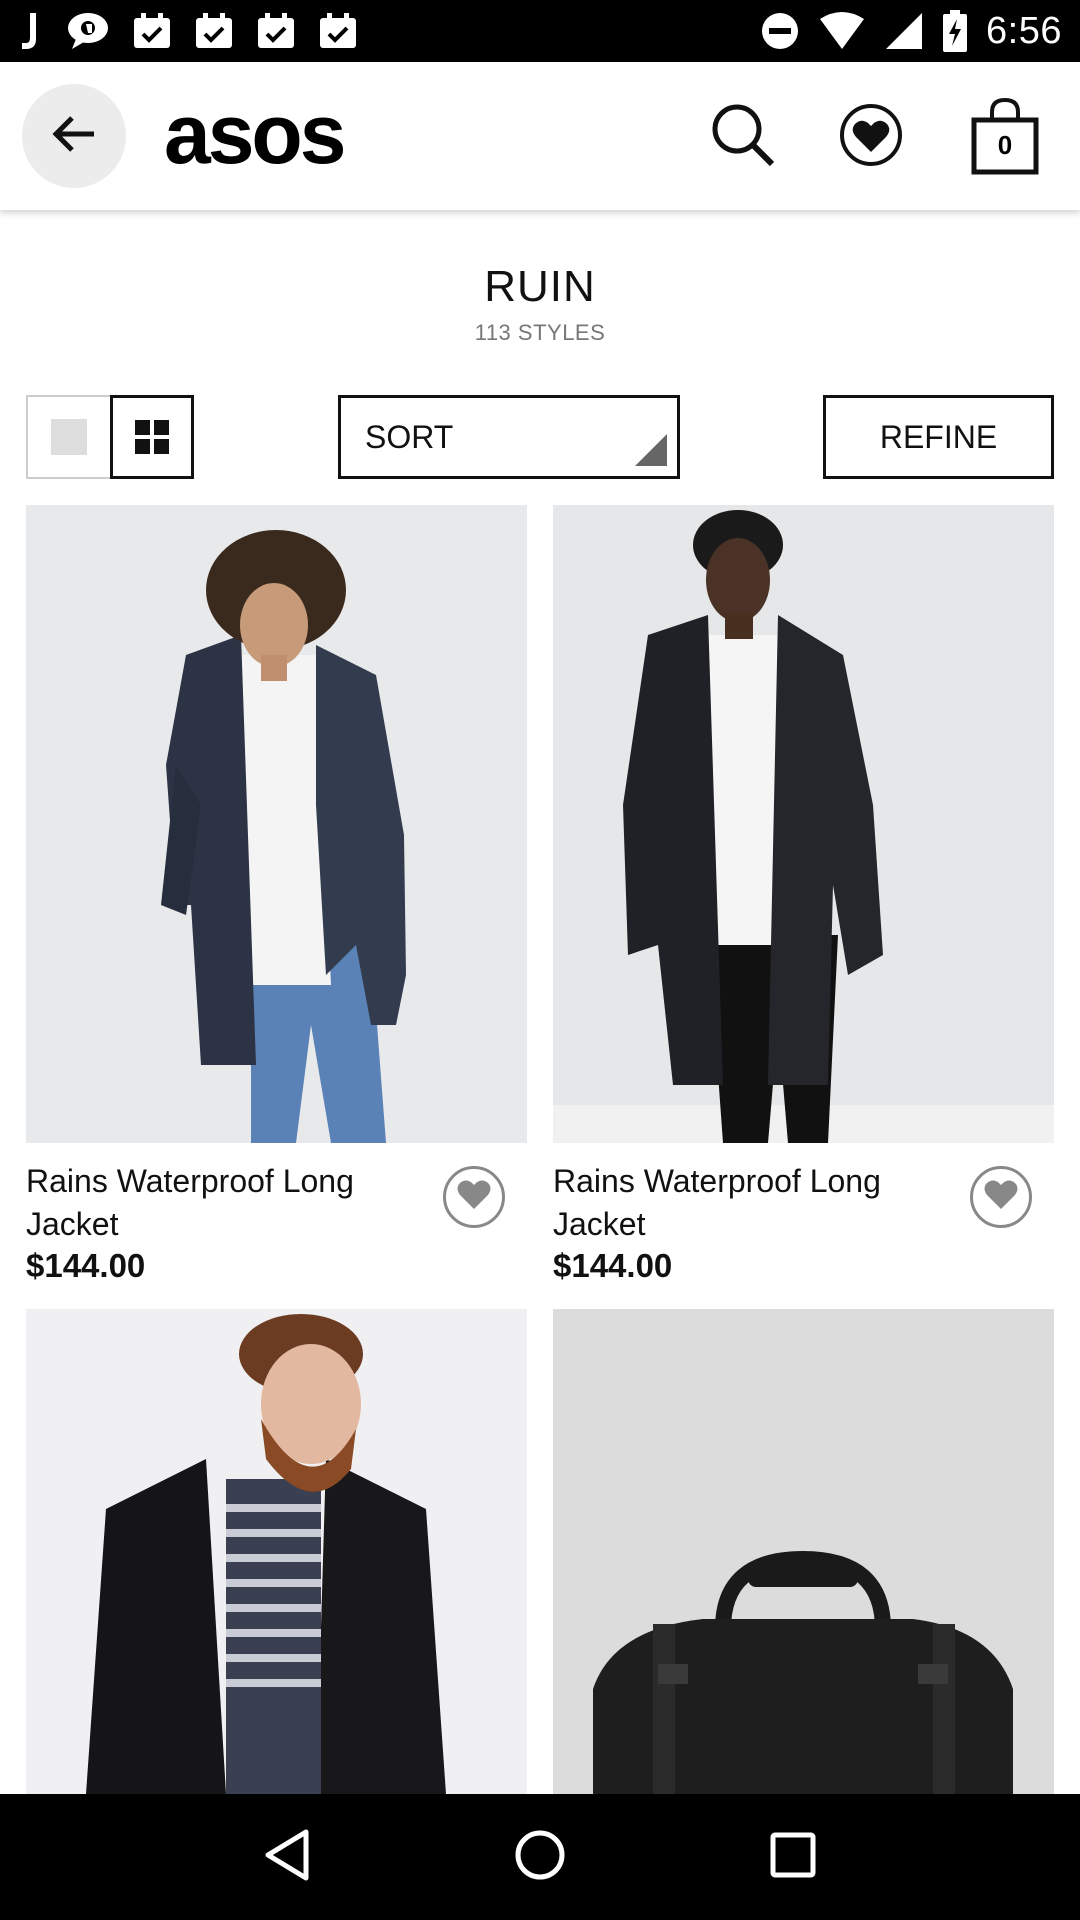 The width and height of the screenshot is (1080, 1920). Describe the element at coordinates (540, 332) in the screenshot. I see `styles-count: 113 STYLES` at that location.